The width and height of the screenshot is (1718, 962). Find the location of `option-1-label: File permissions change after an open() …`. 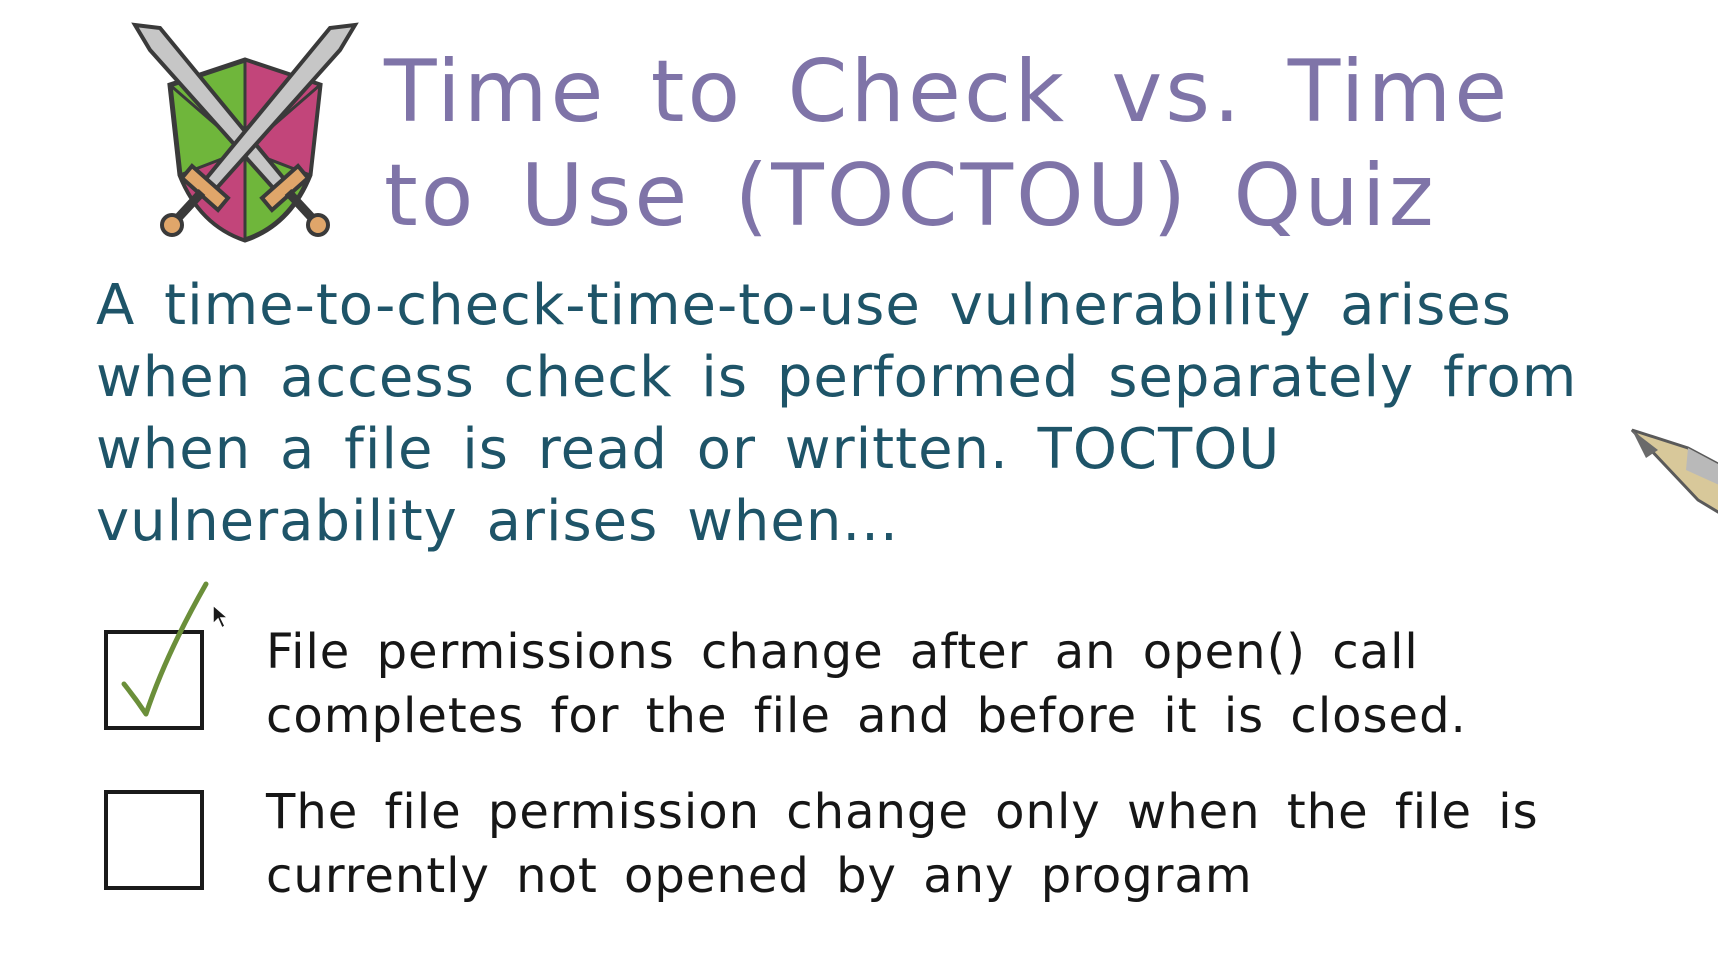

option-1-label: File permissions change after an open() … is located at coordinates (941, 684).